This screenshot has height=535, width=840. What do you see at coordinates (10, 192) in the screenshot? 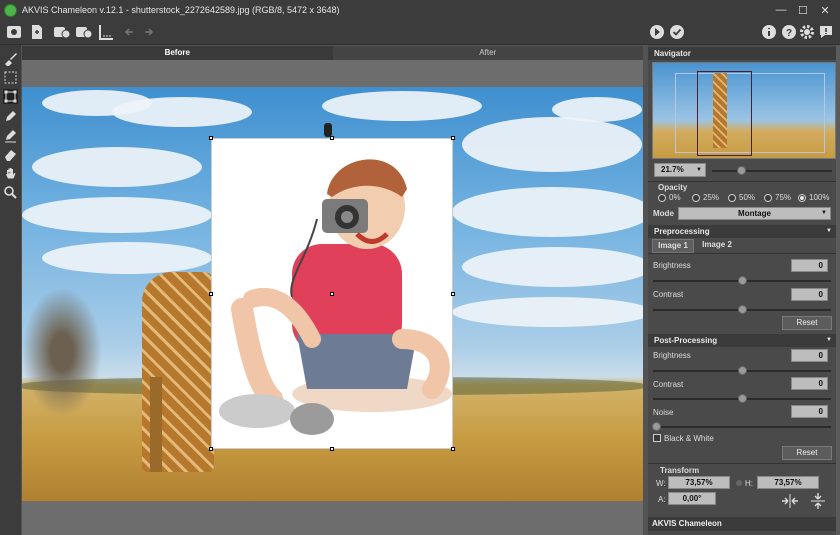
I see `zoom-icon` at bounding box center [10, 192].